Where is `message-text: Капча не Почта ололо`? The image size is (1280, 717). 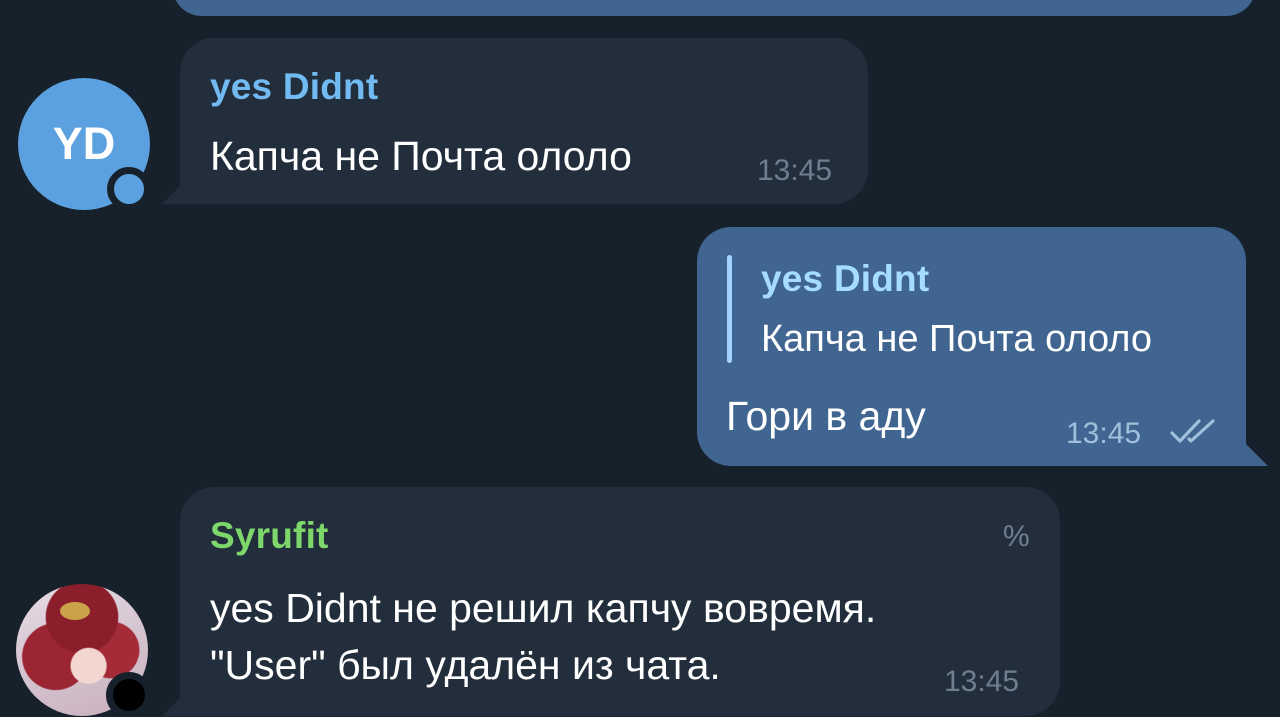
message-text: Капча не Почта ололо is located at coordinates (421, 156).